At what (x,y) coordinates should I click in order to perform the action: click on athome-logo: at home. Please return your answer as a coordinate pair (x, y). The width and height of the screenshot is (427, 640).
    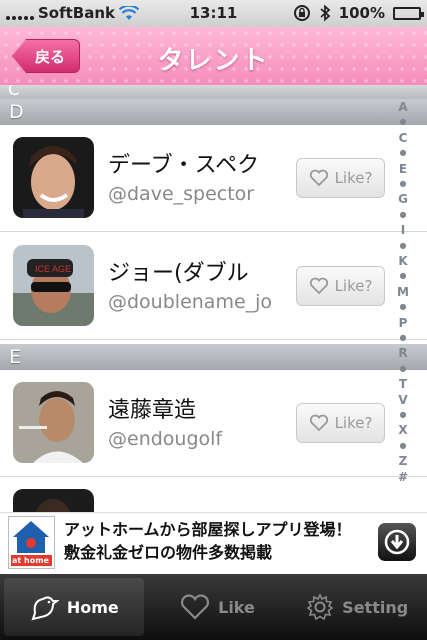
    Looking at the image, I should click on (31, 542).